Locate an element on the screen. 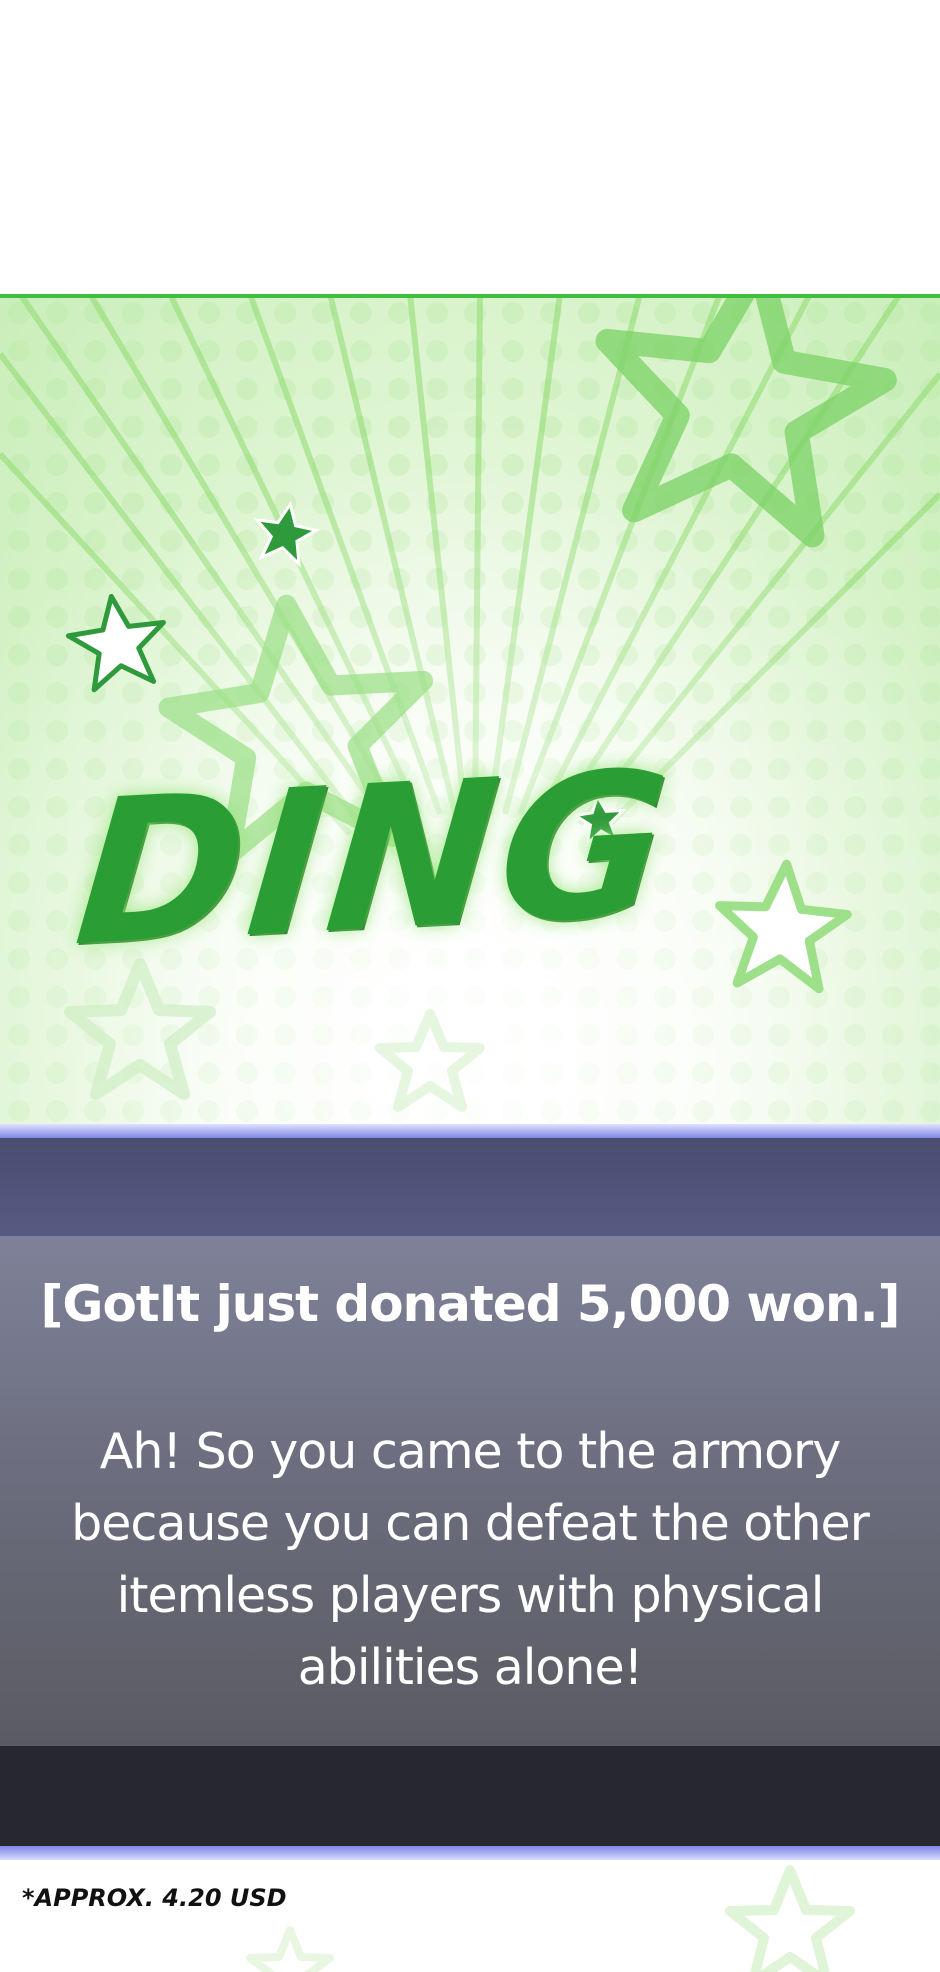 The image size is (940, 1972). bottom-background is located at coordinates (550, 1918).